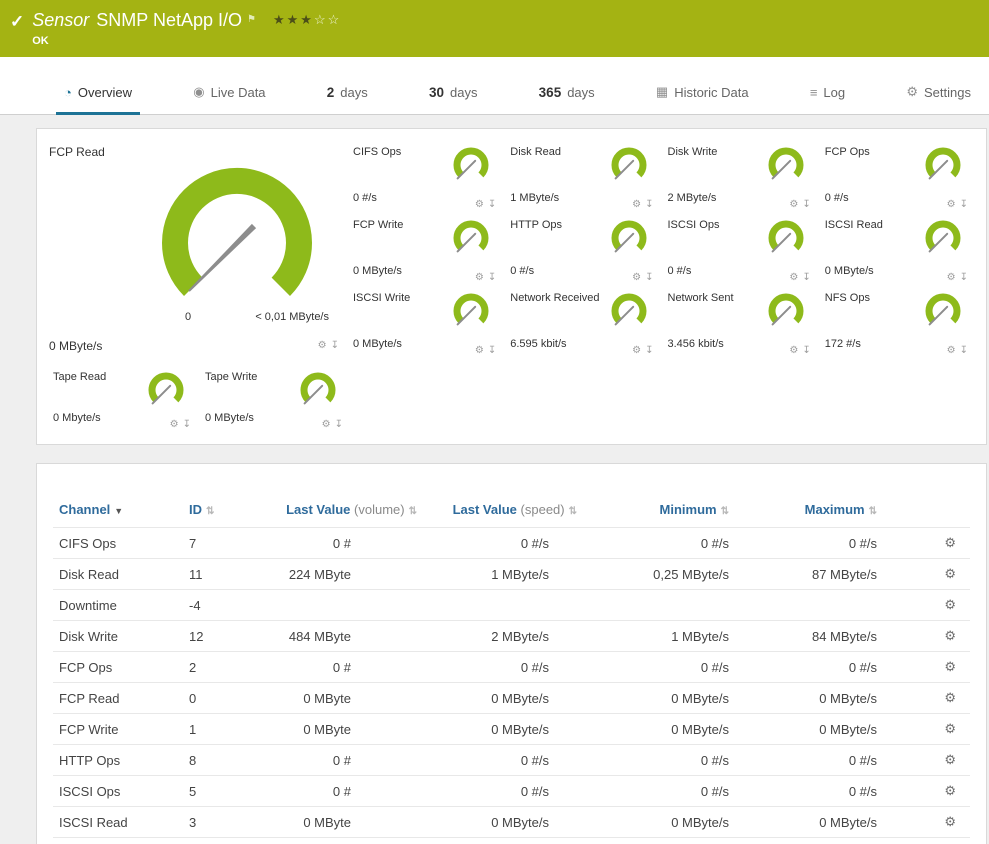  Describe the element at coordinates (897, 323) in the screenshot. I see `gauge-cell: NFS Ops 172 #/s ⚙ ↧` at that location.